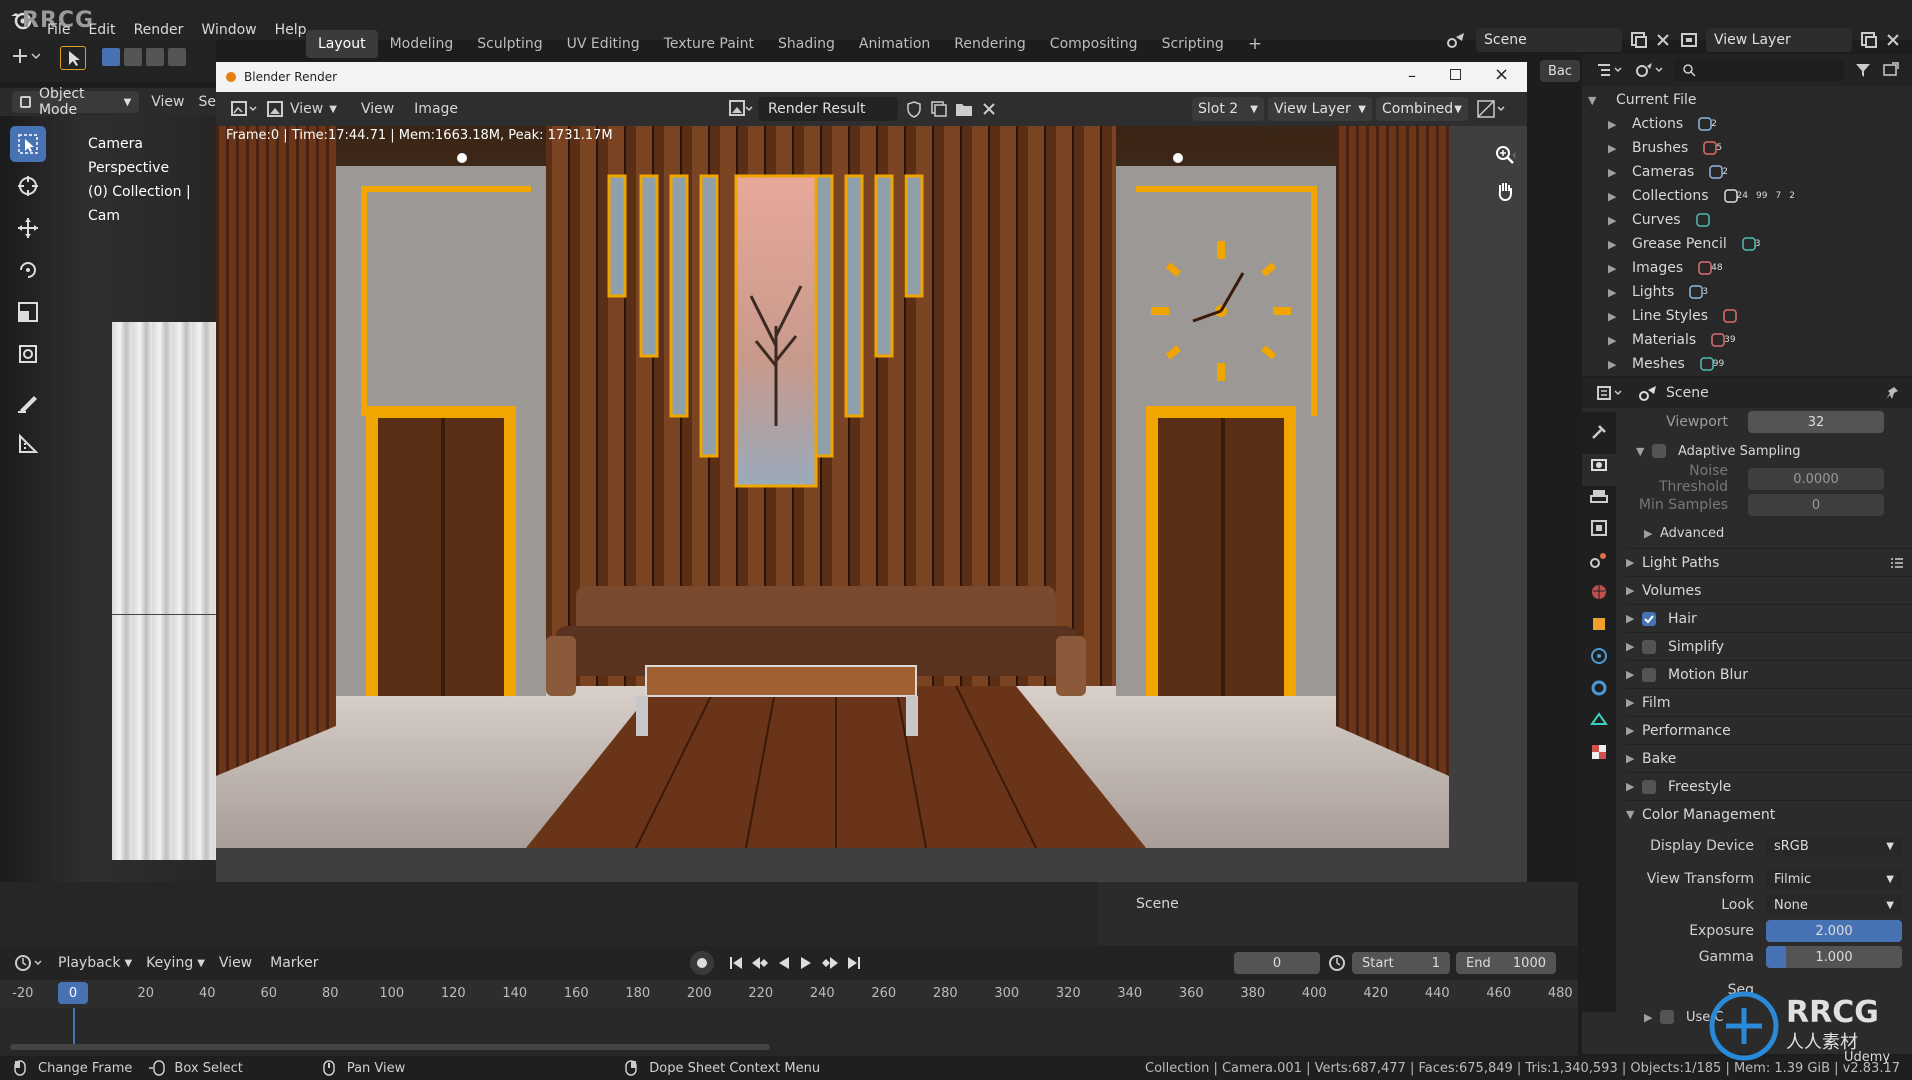 Image resolution: width=1912 pixels, height=1080 pixels. I want to click on noise-threshold-field: 0.0000, so click(1816, 479).